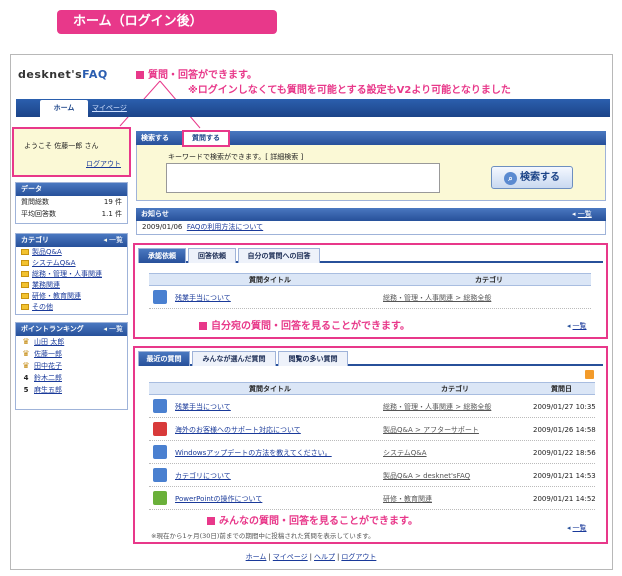  Describe the element at coordinates (371, 228) in the screenshot. I see `notice-item: 2009/01/06 FAQの利用方法について` at that location.